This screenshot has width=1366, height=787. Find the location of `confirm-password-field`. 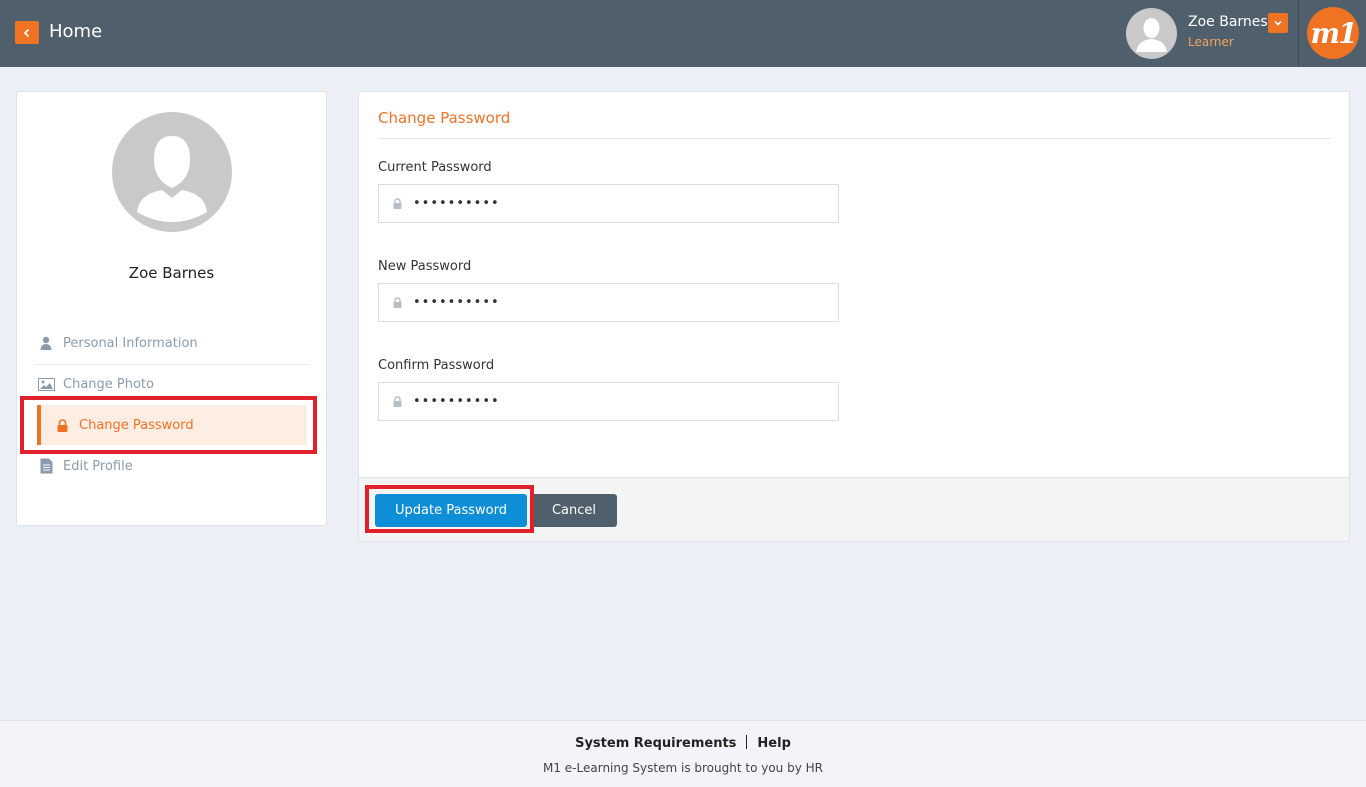

confirm-password-field is located at coordinates (608, 401).